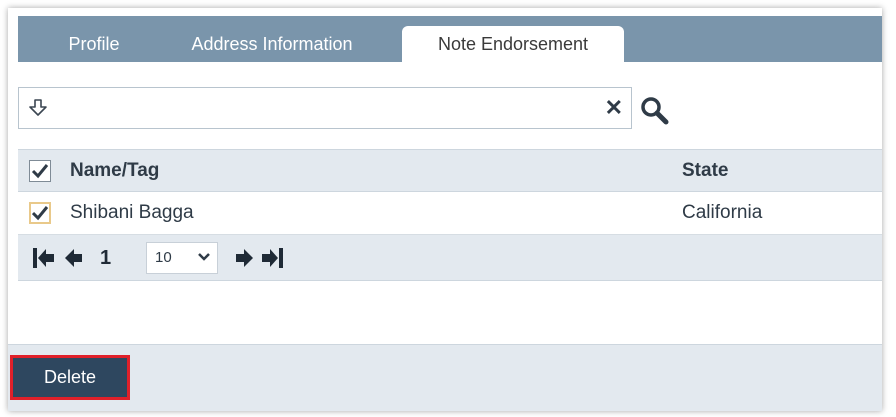  What do you see at coordinates (272, 258) in the screenshot?
I see `last-page-icon` at bounding box center [272, 258].